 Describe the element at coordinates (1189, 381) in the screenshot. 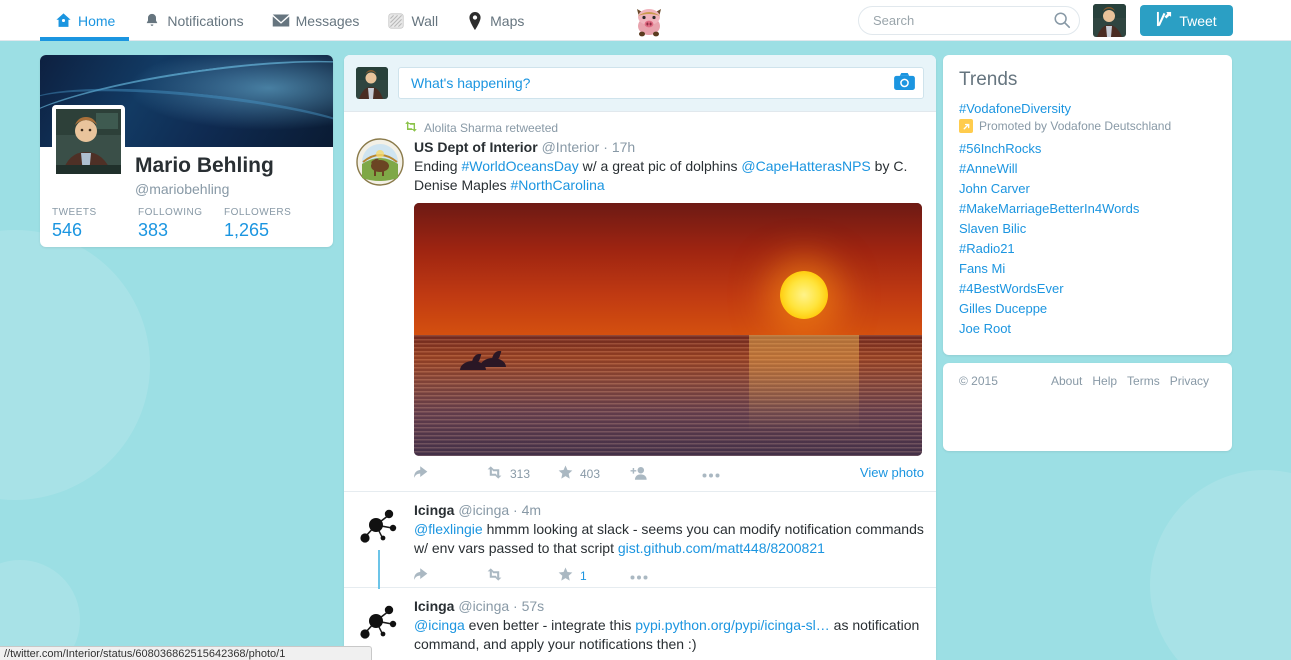

I see `footer-link-privacy: Privacy` at that location.